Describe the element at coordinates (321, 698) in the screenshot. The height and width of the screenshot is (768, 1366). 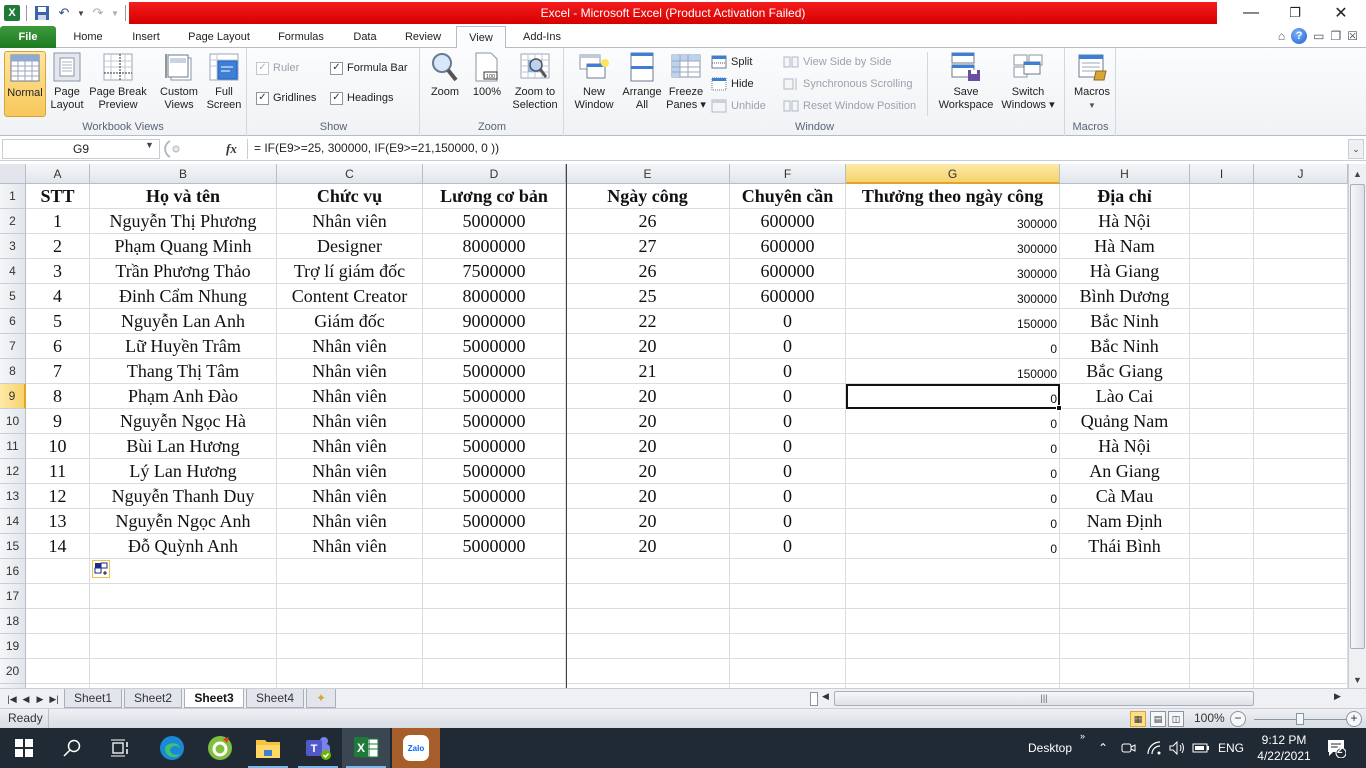
I see `insert-sheet-button: ✦` at that location.